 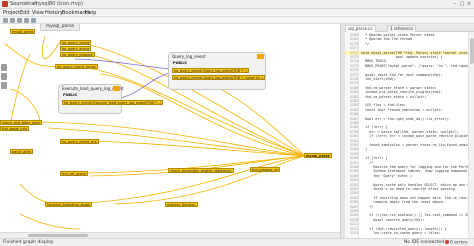 What do you see at coordinates (462, 4) in the screenshot?
I see `maximize-button: □` at bounding box center [462, 4].